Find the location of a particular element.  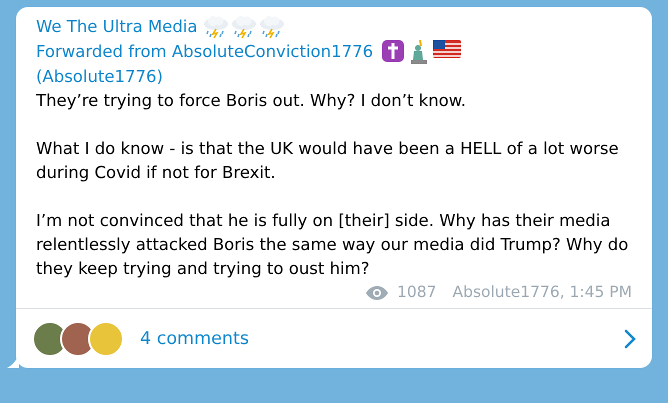

message-paragraph: What I do know - is that the UK would have been a HELL of a lot worse during Covid if not for Brexit. is located at coordinates (328, 161).